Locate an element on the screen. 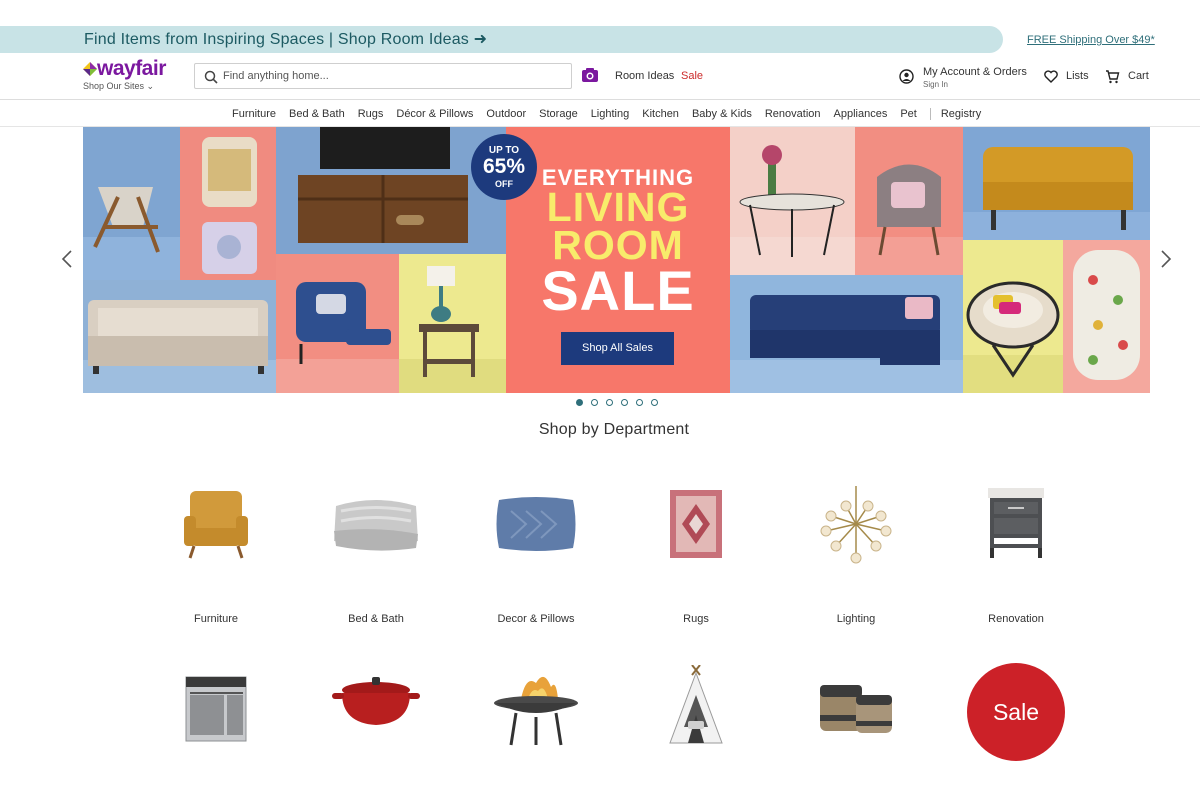  shop-all-sales-button: Shop All Sales is located at coordinates (617, 348).